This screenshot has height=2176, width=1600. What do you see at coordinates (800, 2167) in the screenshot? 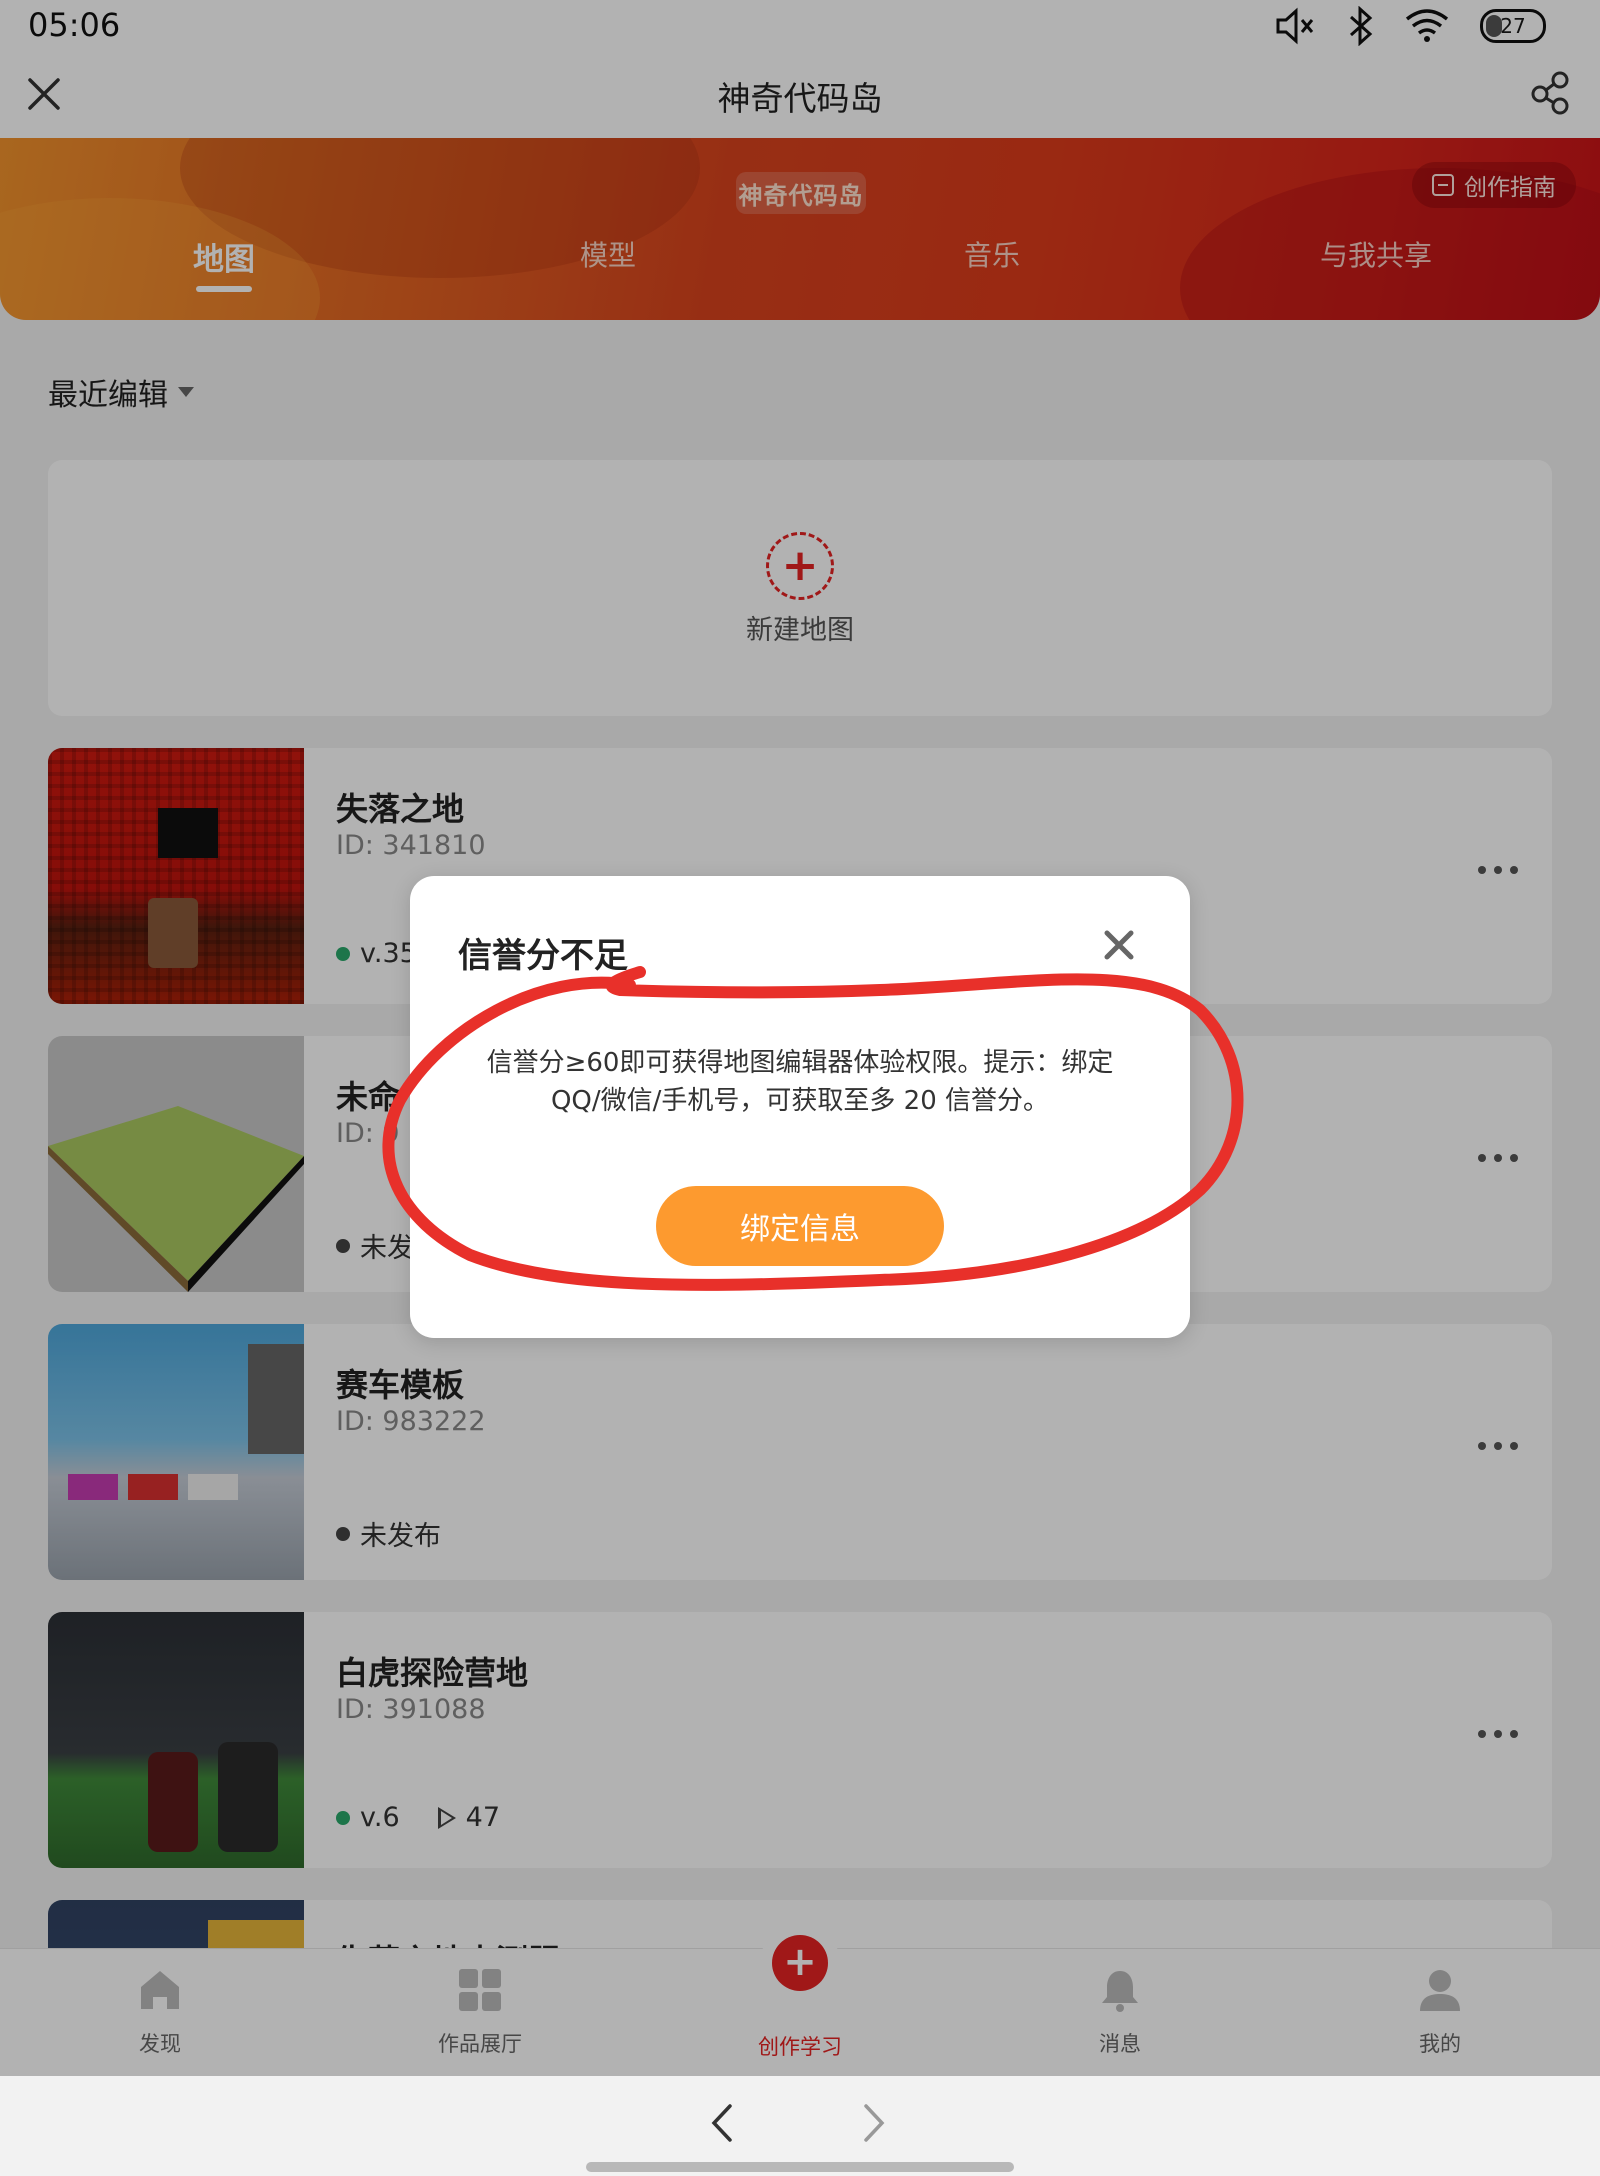
I see `home-indicator` at bounding box center [800, 2167].